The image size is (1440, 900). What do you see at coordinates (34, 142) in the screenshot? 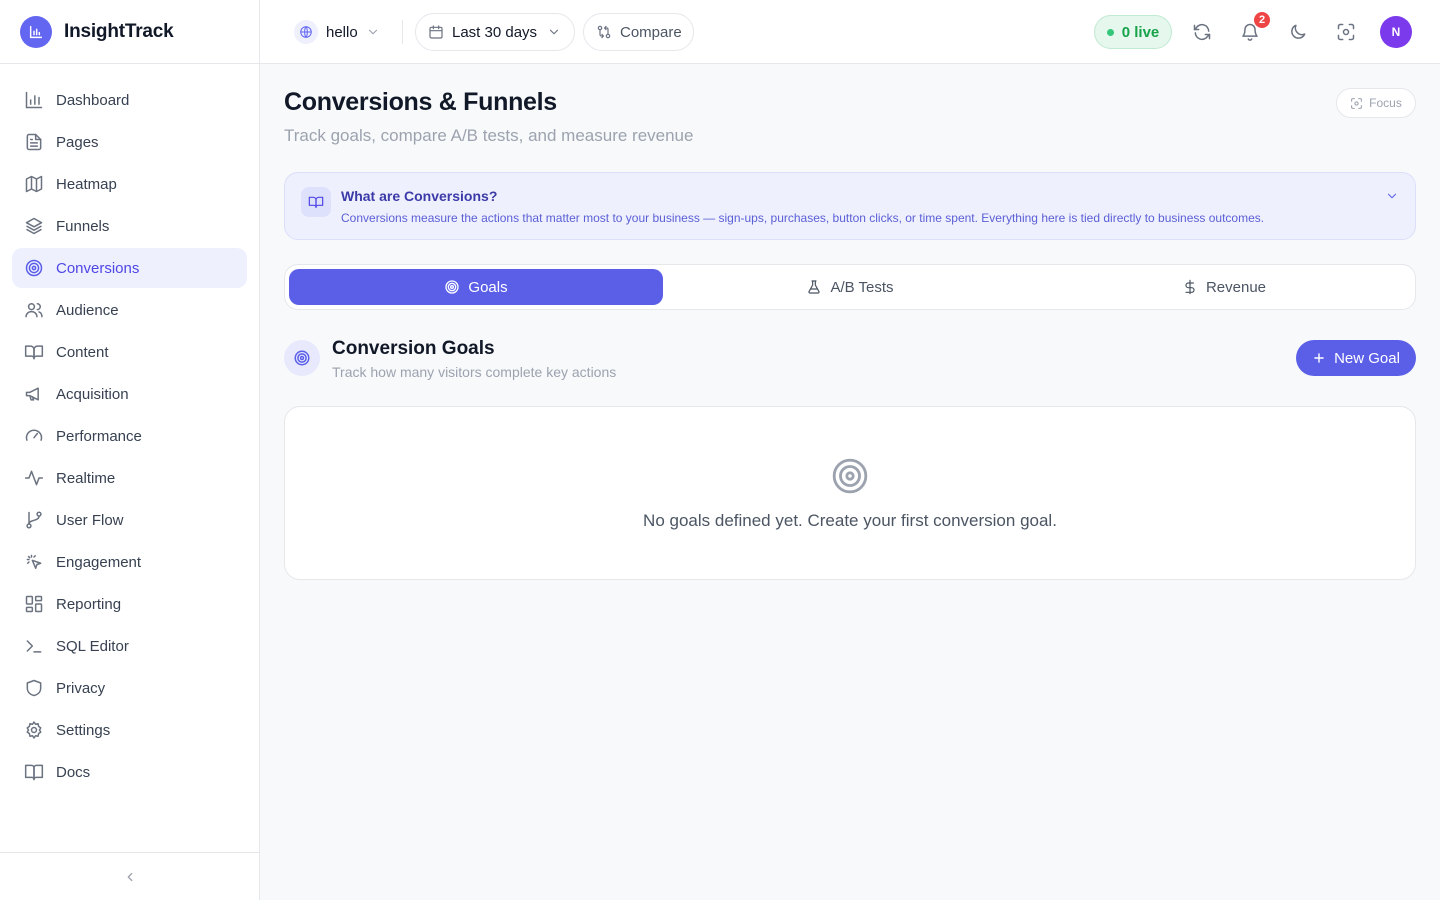
I see `file-text-icon` at bounding box center [34, 142].